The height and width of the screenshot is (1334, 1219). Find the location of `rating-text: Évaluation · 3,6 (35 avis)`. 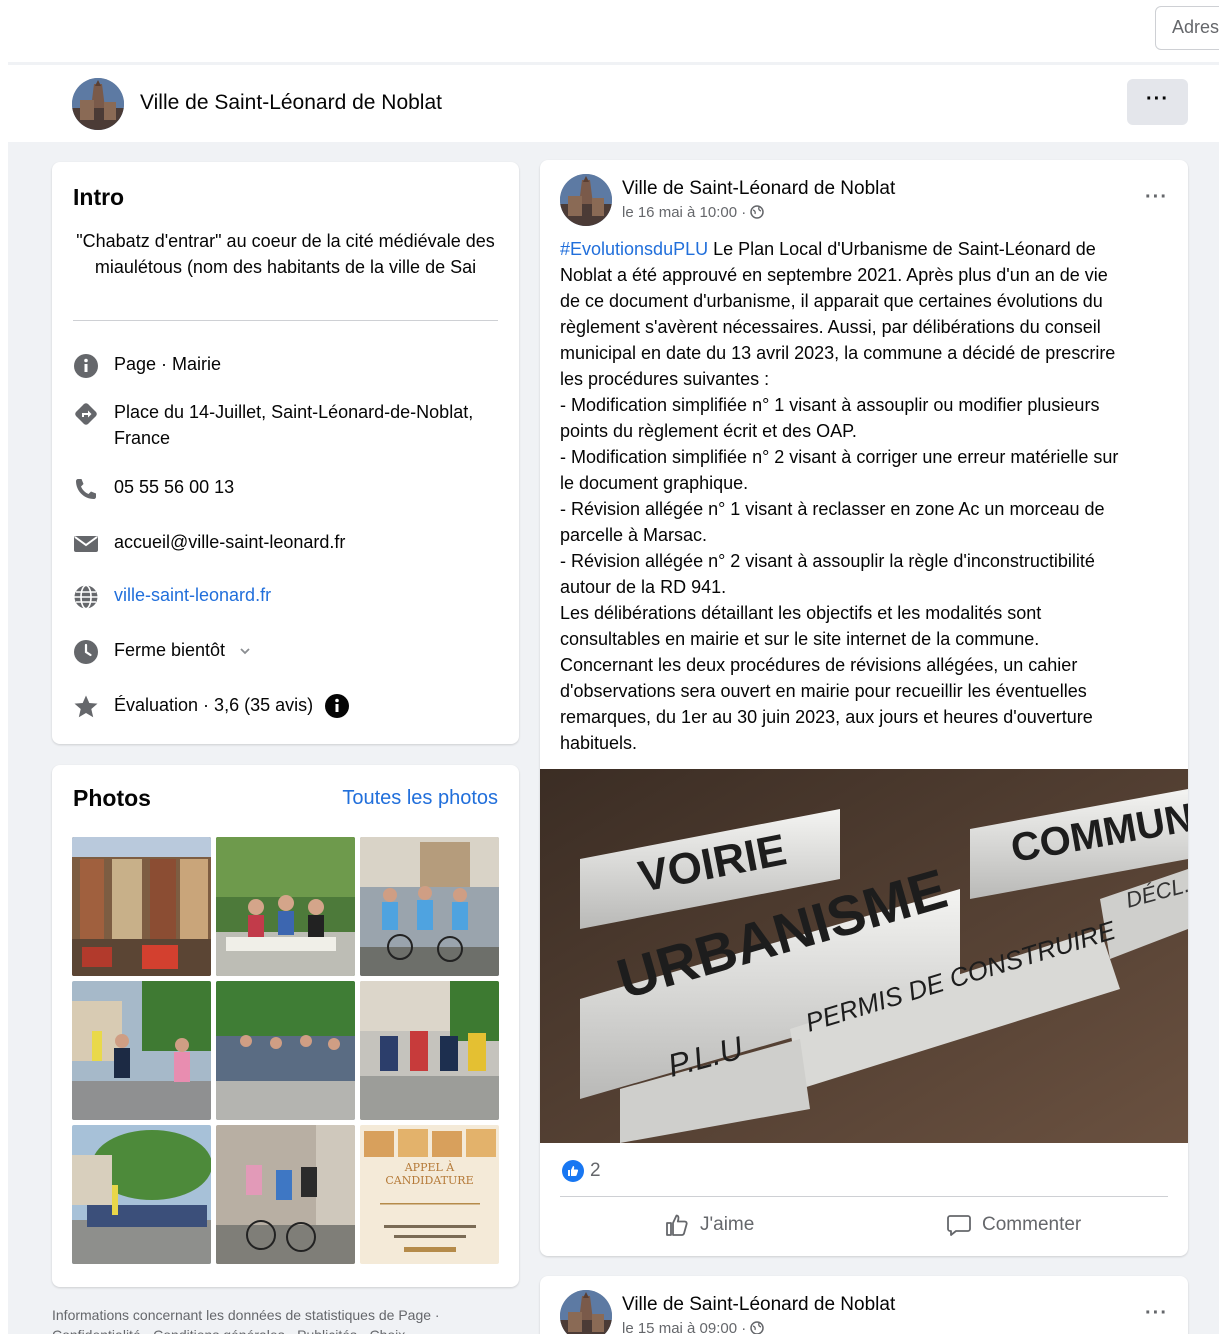

rating-text: Évaluation · 3,6 (35 avis) is located at coordinates (214, 705).